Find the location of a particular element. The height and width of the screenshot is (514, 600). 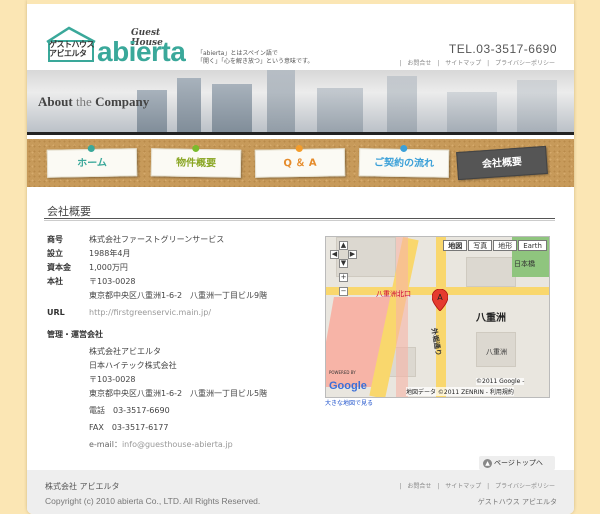

nav-property: 物件概要 is located at coordinates (196, 161).